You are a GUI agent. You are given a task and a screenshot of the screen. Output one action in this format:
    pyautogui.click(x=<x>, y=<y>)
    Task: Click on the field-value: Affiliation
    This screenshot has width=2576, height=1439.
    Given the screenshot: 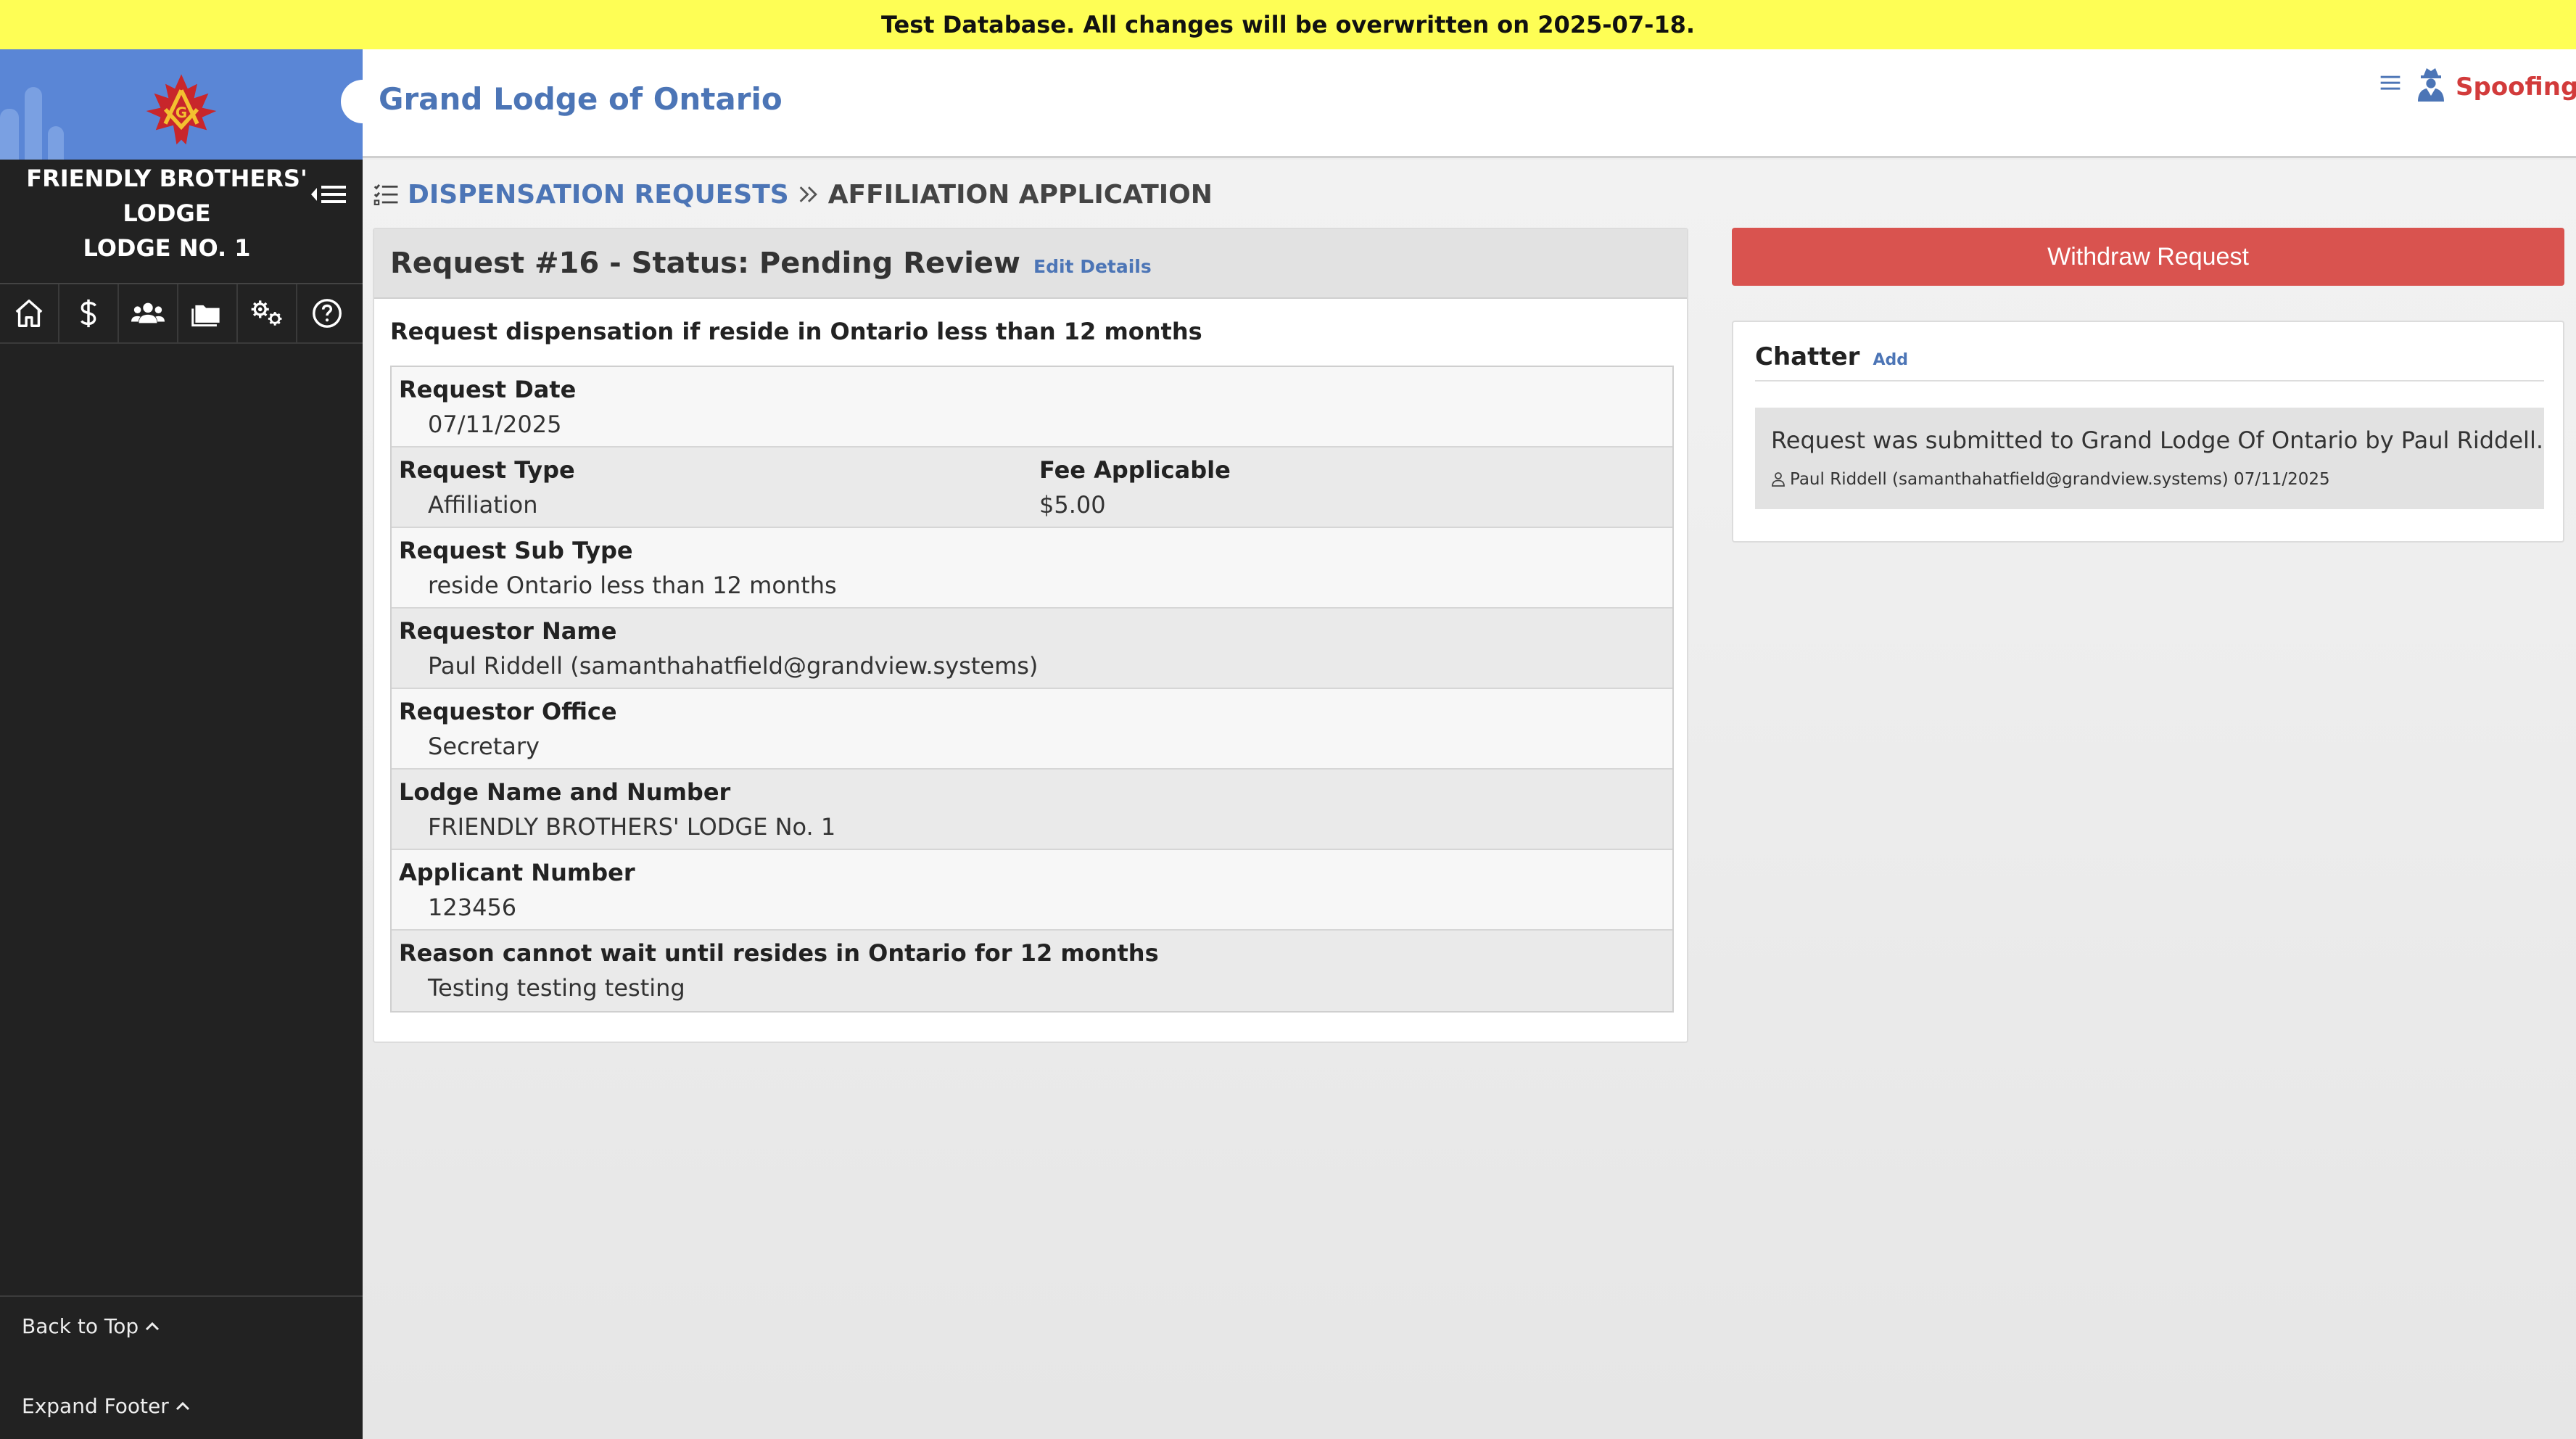 What is the action you would take?
    pyautogui.click(x=483, y=505)
    